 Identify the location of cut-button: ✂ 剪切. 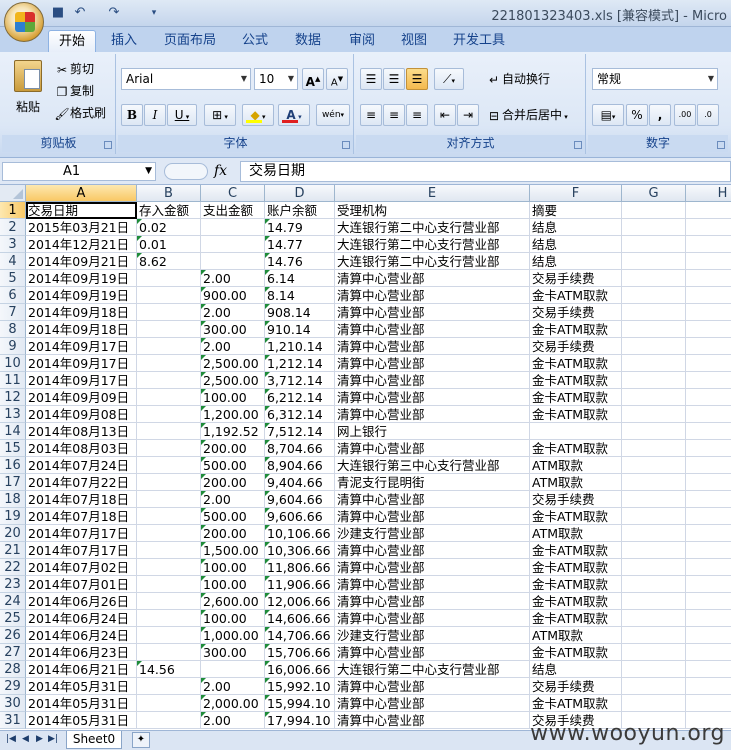
(74, 69).